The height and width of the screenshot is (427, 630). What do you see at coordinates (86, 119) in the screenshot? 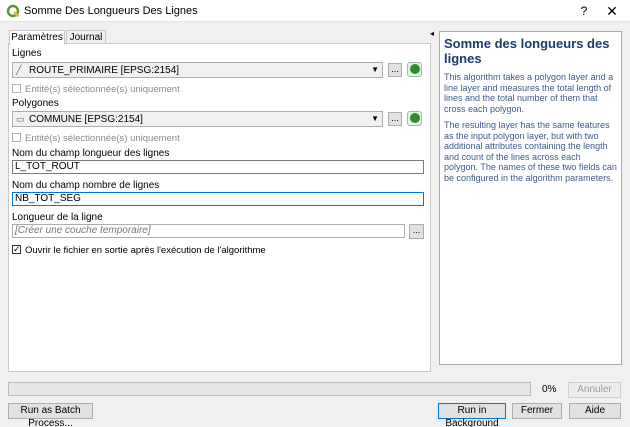
I see `polygons-combobox-value: COMMUNE [EPSG:2154]` at bounding box center [86, 119].